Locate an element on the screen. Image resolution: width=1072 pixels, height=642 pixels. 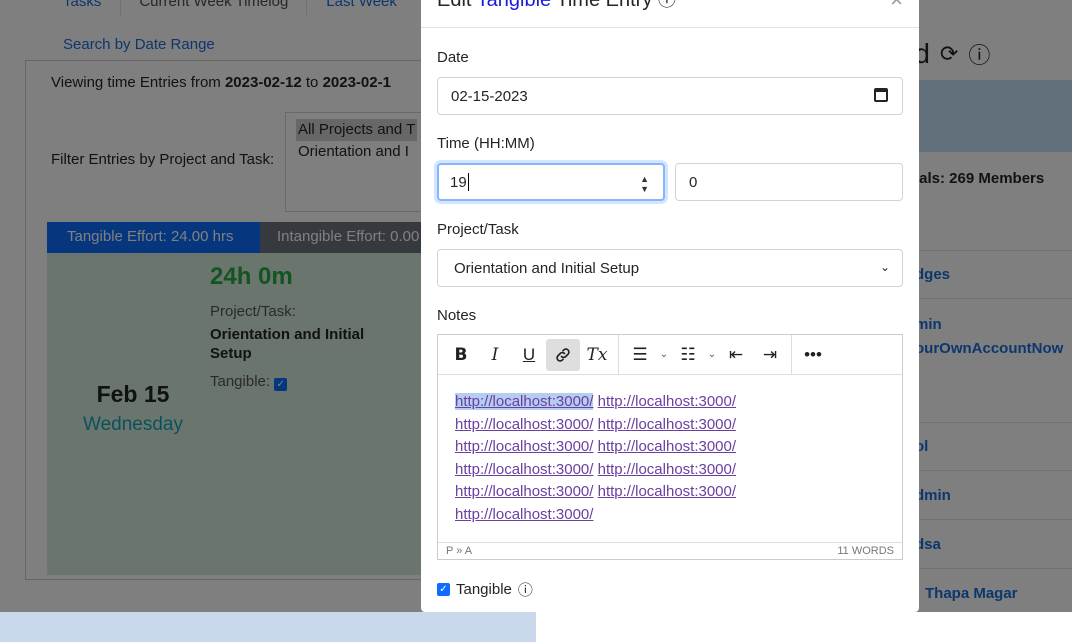
project-task-label: Project/Task is located at coordinates (478, 229).